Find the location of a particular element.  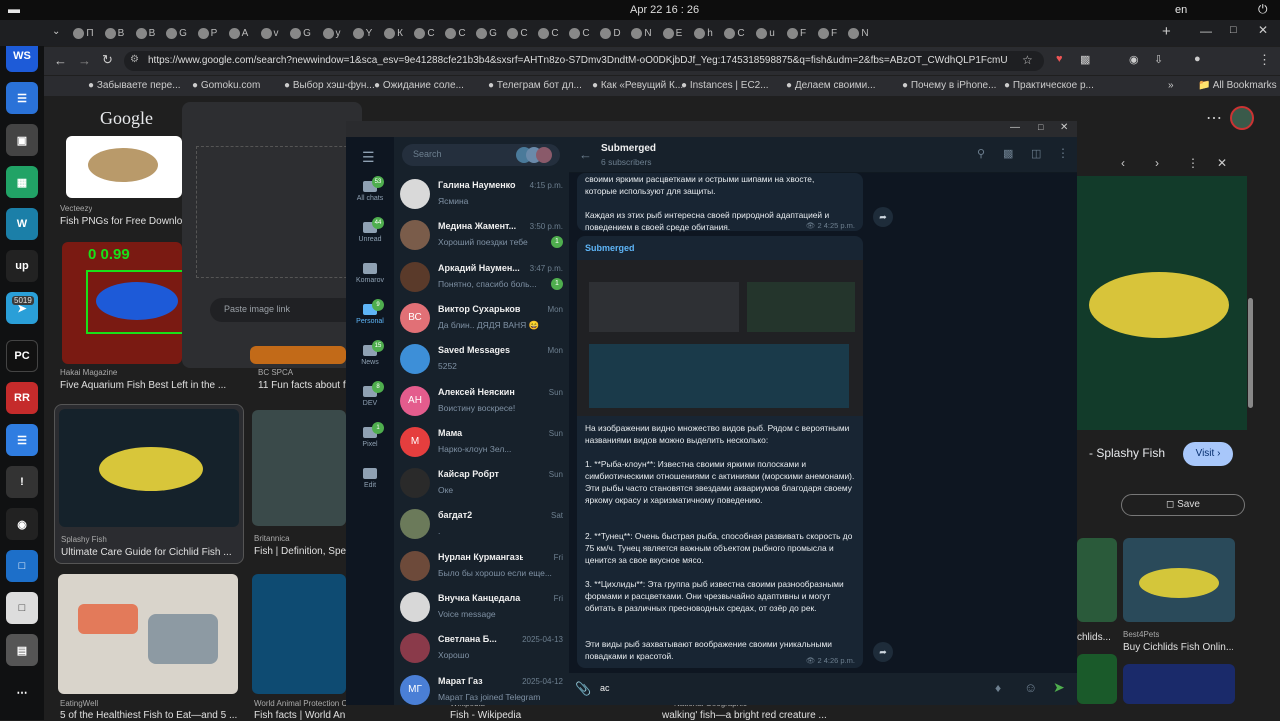

chat-item: Кайсар Робрт Sun Оке is located at coordinates (481, 484).